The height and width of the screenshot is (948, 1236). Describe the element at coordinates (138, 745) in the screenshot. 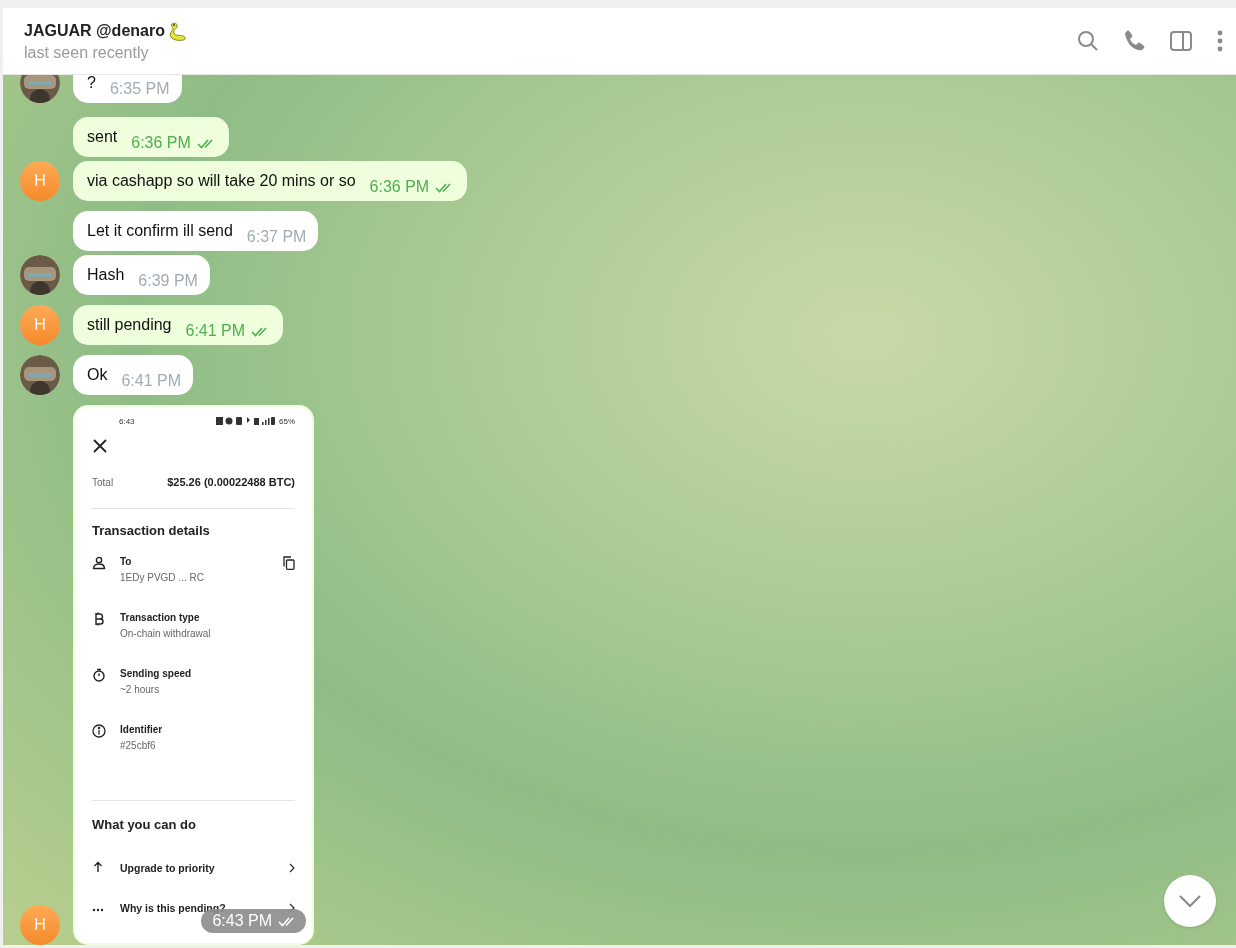

I see `detail-value: #25cbf6` at that location.